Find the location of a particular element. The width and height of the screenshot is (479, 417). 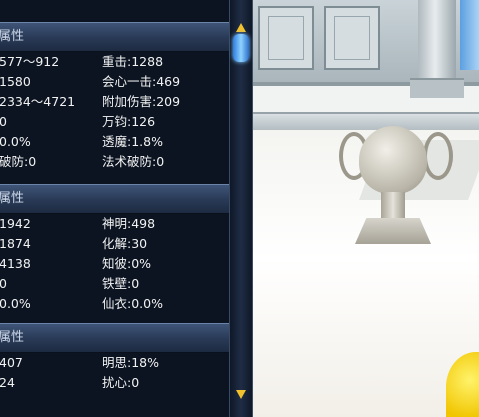

stat-value: 神明:498 is located at coordinates (129, 223).